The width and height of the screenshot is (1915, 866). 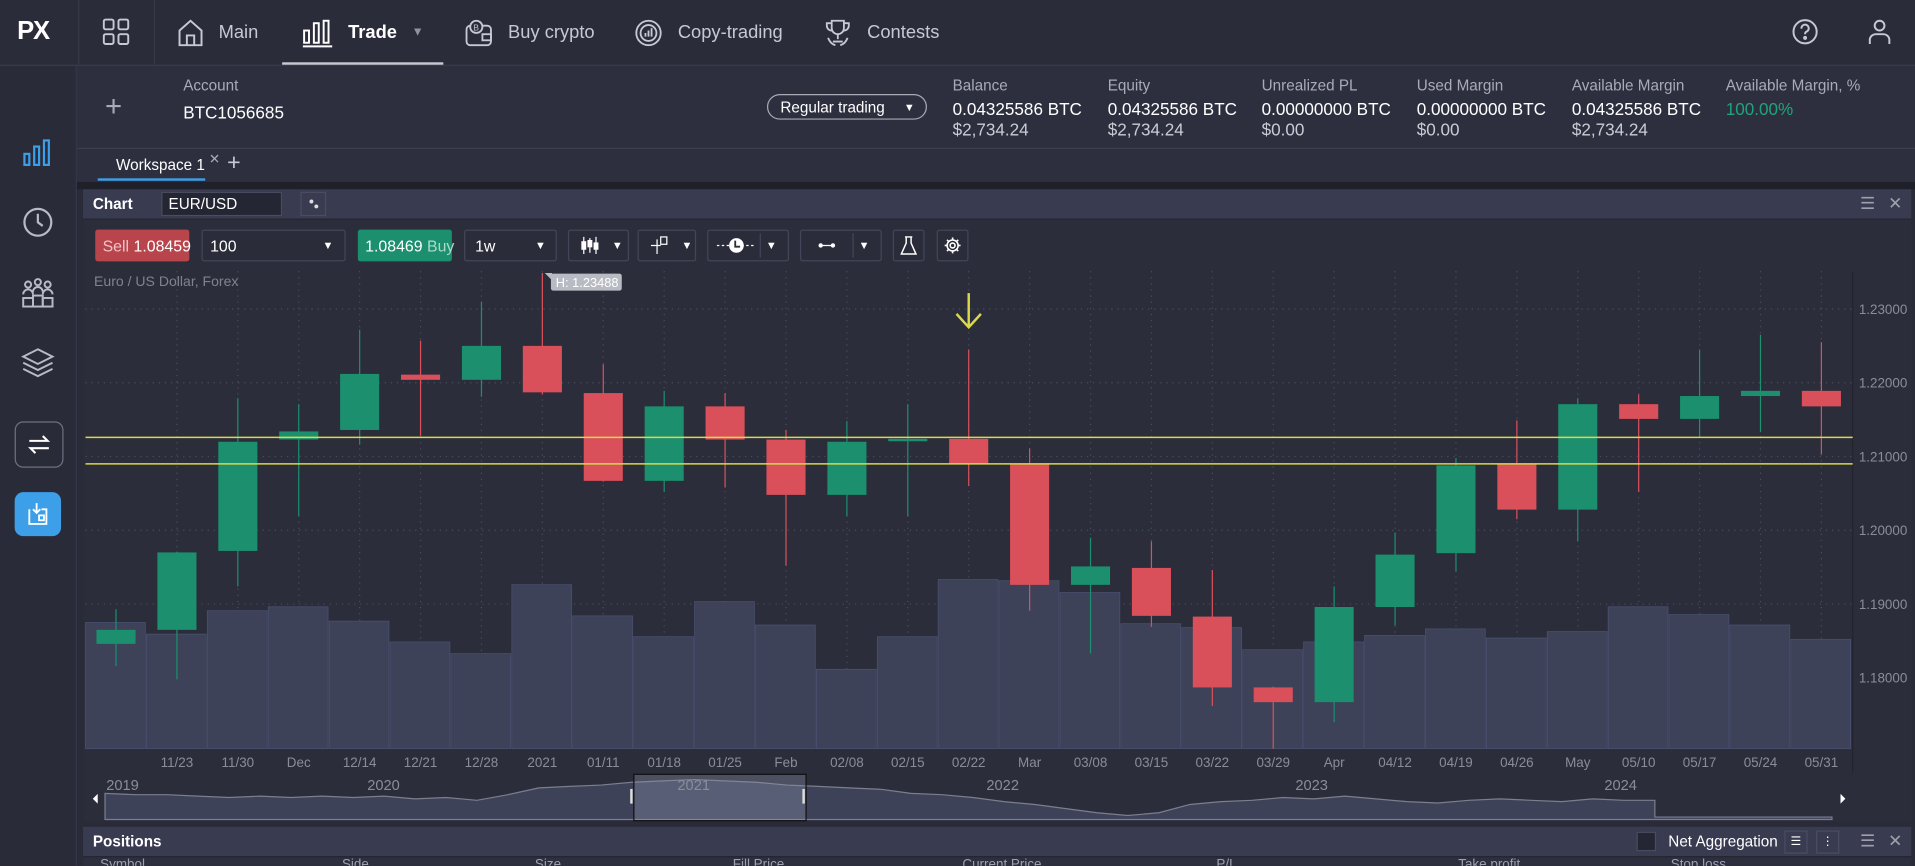 I want to click on panel-menu-icon: ☰, so click(x=1867, y=840).